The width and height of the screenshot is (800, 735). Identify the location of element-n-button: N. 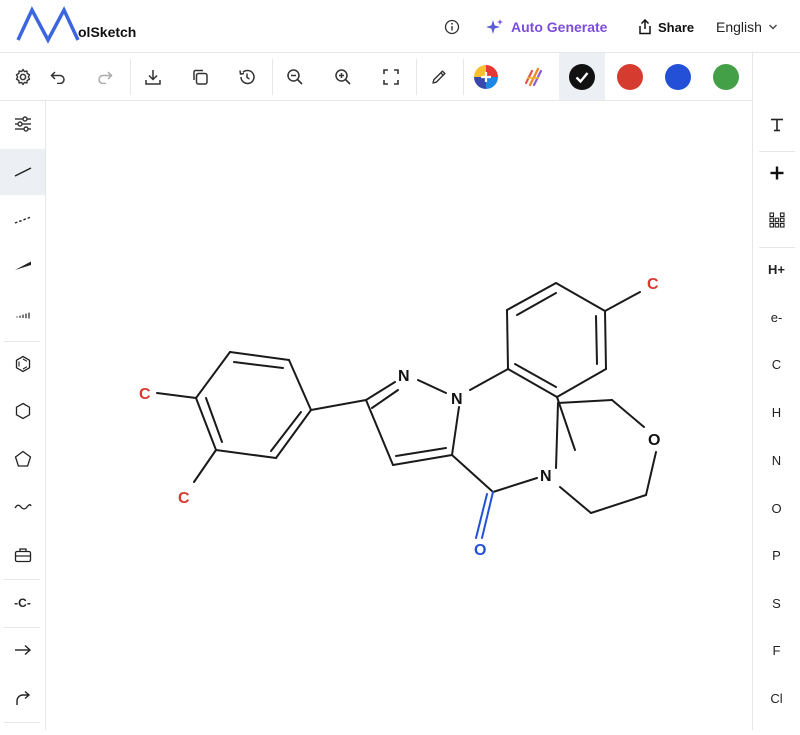
(776, 460).